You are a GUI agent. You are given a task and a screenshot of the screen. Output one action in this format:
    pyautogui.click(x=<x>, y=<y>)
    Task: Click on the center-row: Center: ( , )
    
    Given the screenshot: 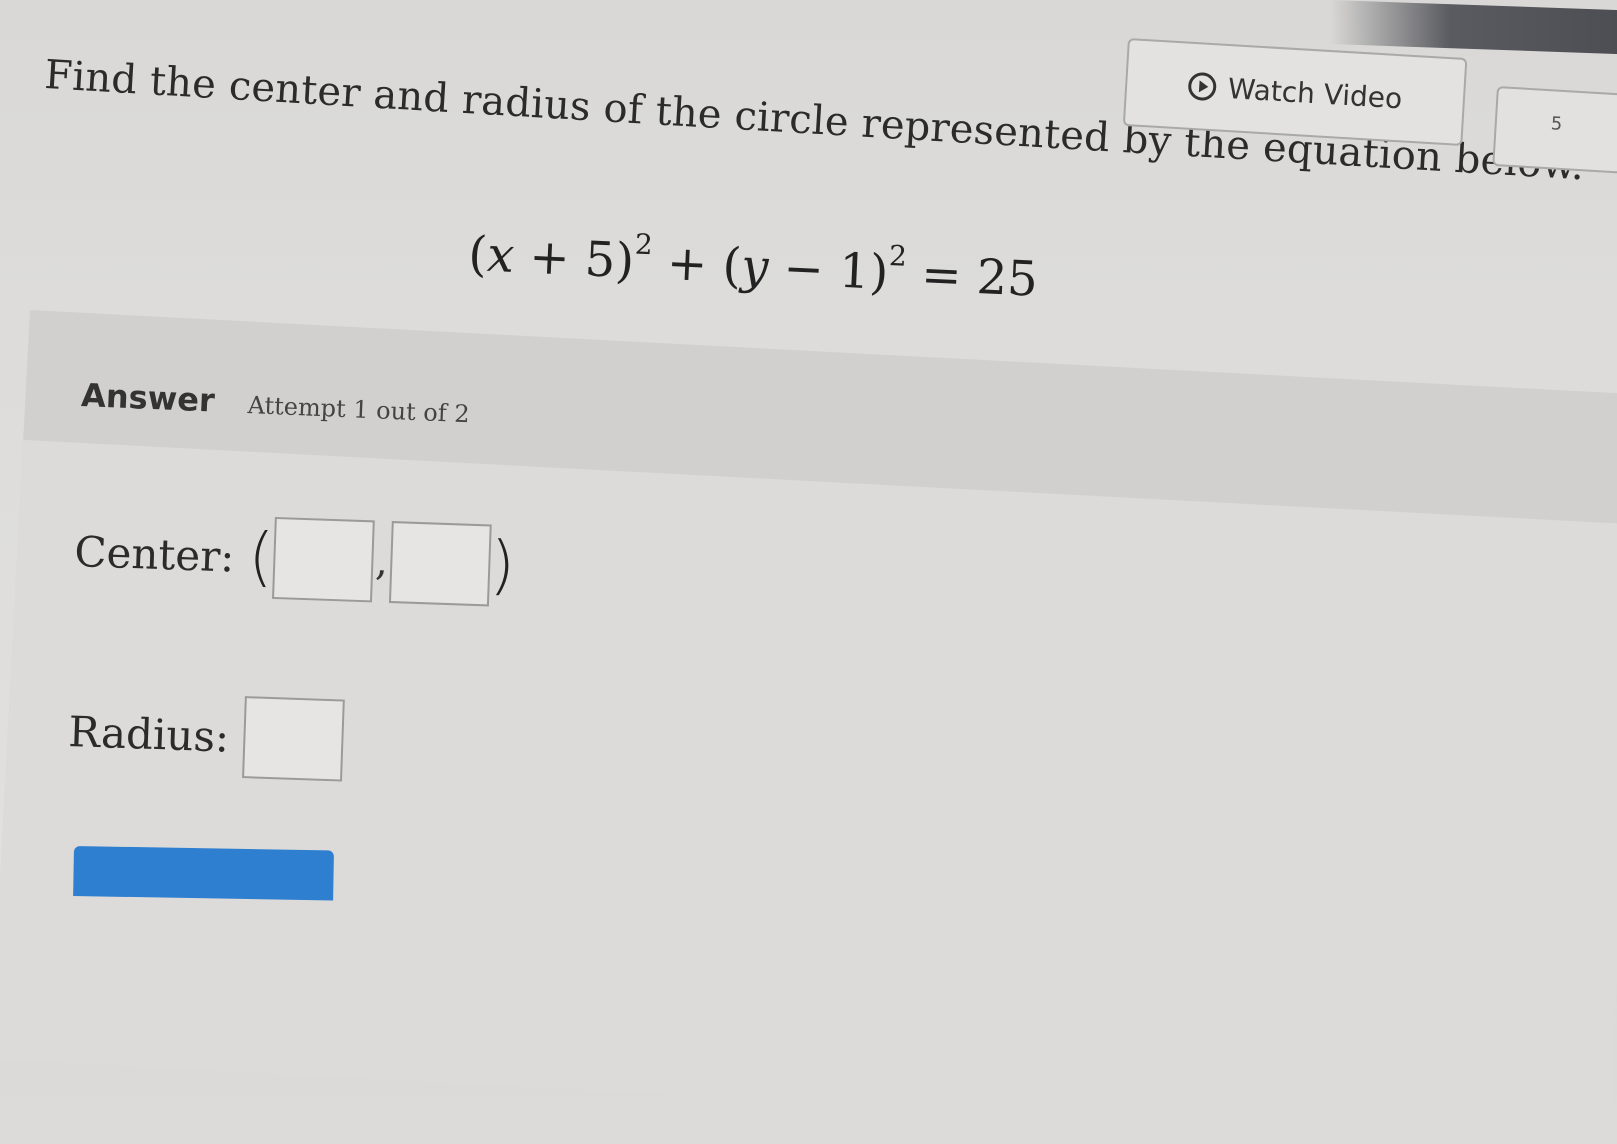 What is the action you would take?
    pyautogui.click(x=294, y=558)
    